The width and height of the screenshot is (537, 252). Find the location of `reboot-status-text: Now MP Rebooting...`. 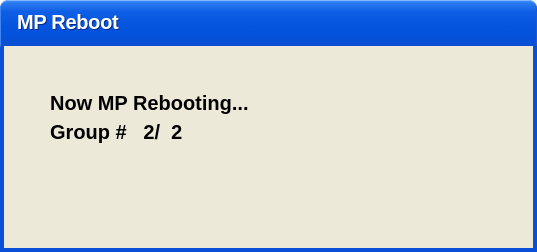

reboot-status-text: Now MP Rebooting... is located at coordinates (149, 104).